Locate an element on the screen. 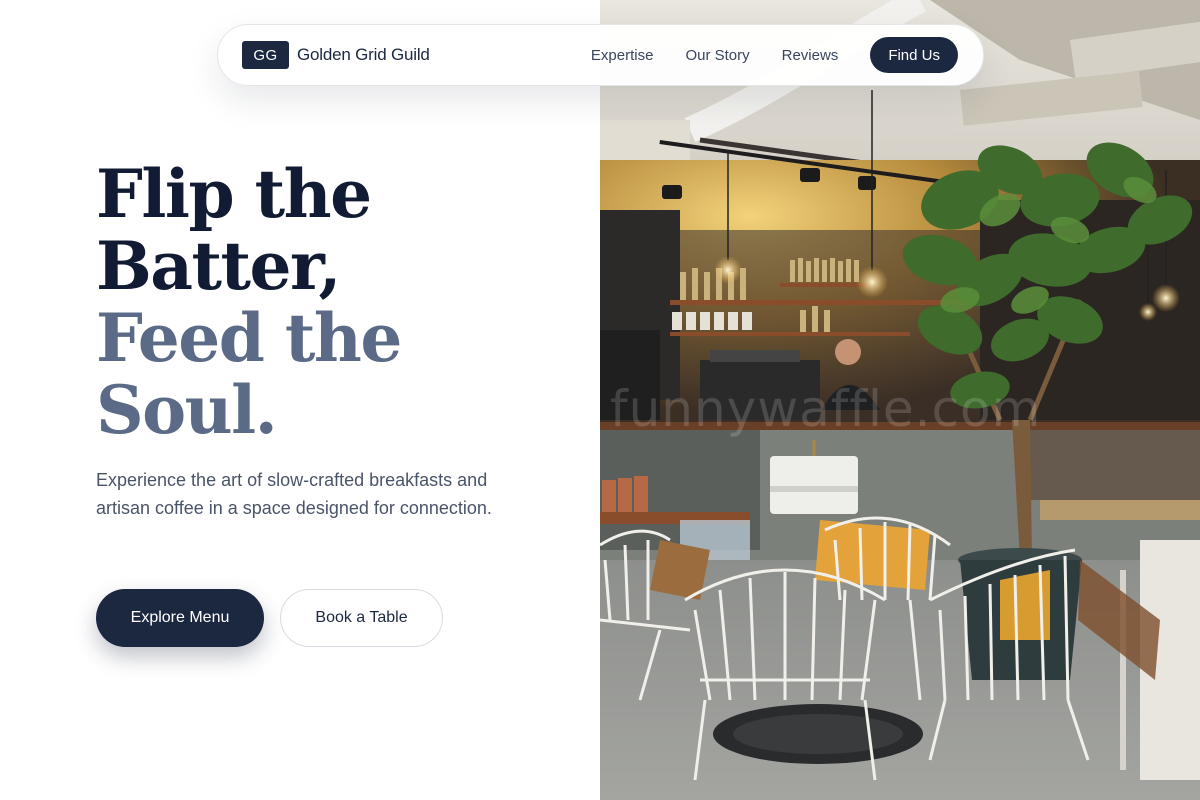 This screenshot has width=1200, height=800. explore-menu-button: Explore Menu is located at coordinates (180, 618).